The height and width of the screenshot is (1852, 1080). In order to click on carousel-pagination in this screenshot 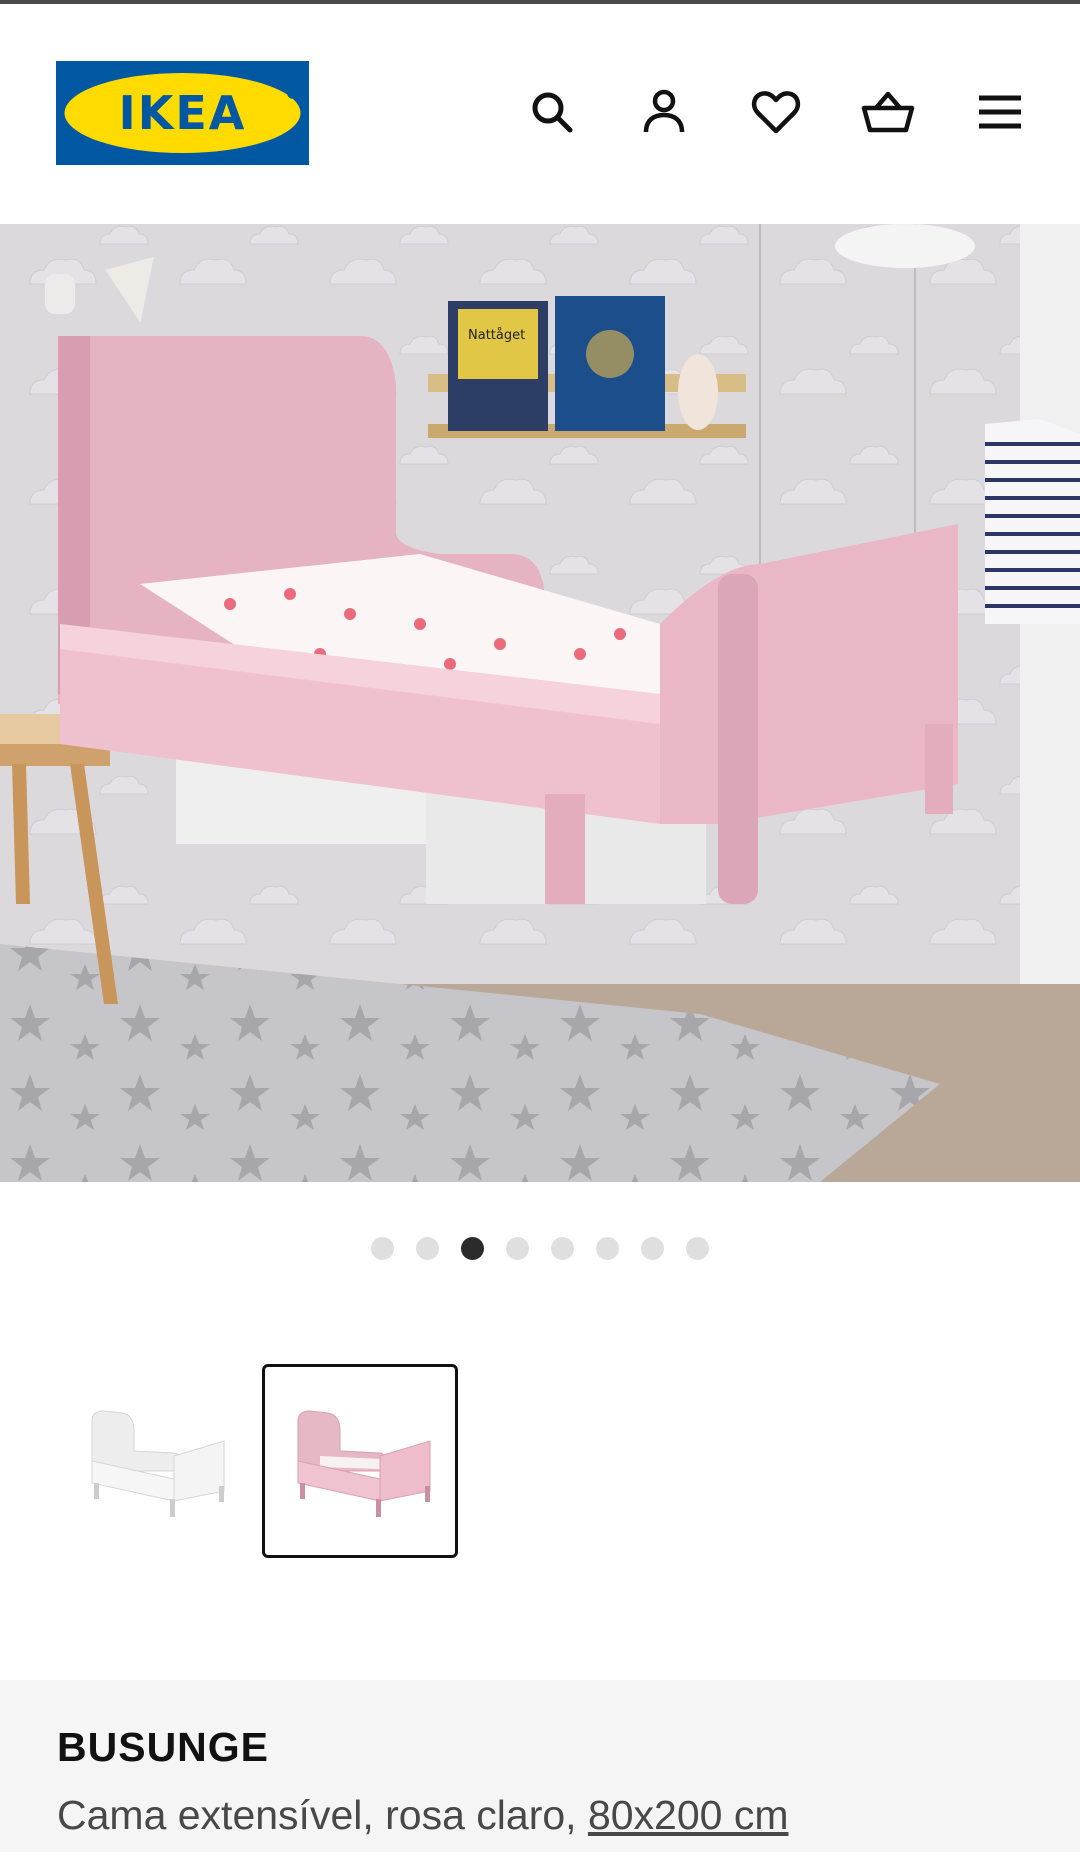, I will do `click(540, 1248)`.